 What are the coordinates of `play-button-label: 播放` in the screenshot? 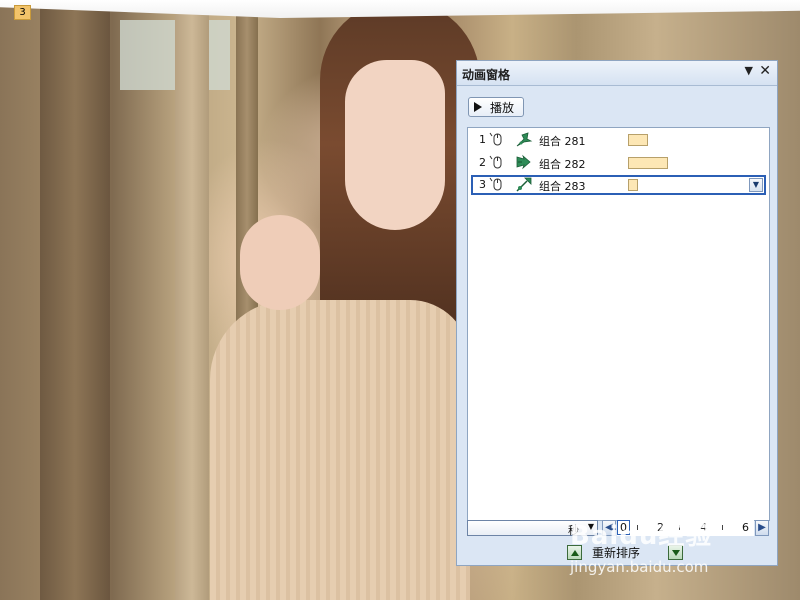 It's located at (502, 107).